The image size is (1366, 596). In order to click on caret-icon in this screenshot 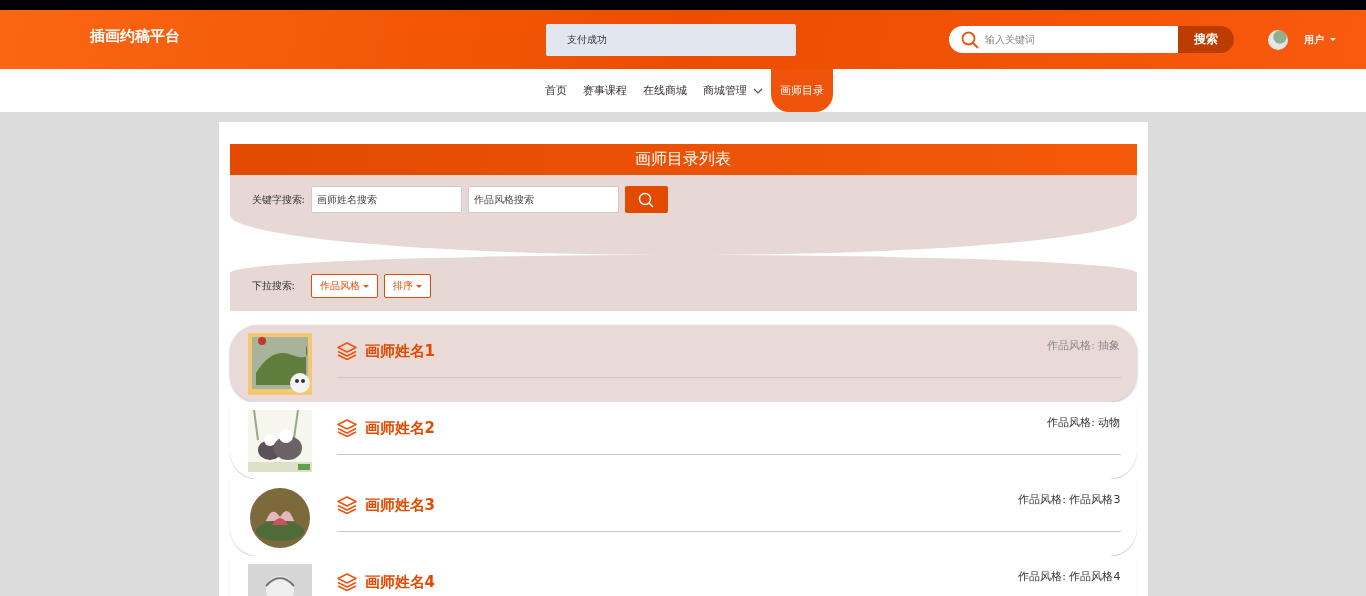, I will do `click(1333, 39)`.